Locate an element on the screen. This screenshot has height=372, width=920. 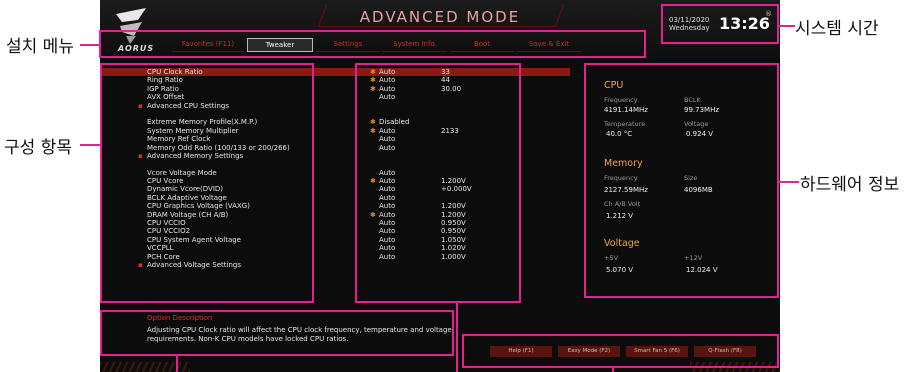
callout-line-hardware-info is located at coordinates (789, 182).